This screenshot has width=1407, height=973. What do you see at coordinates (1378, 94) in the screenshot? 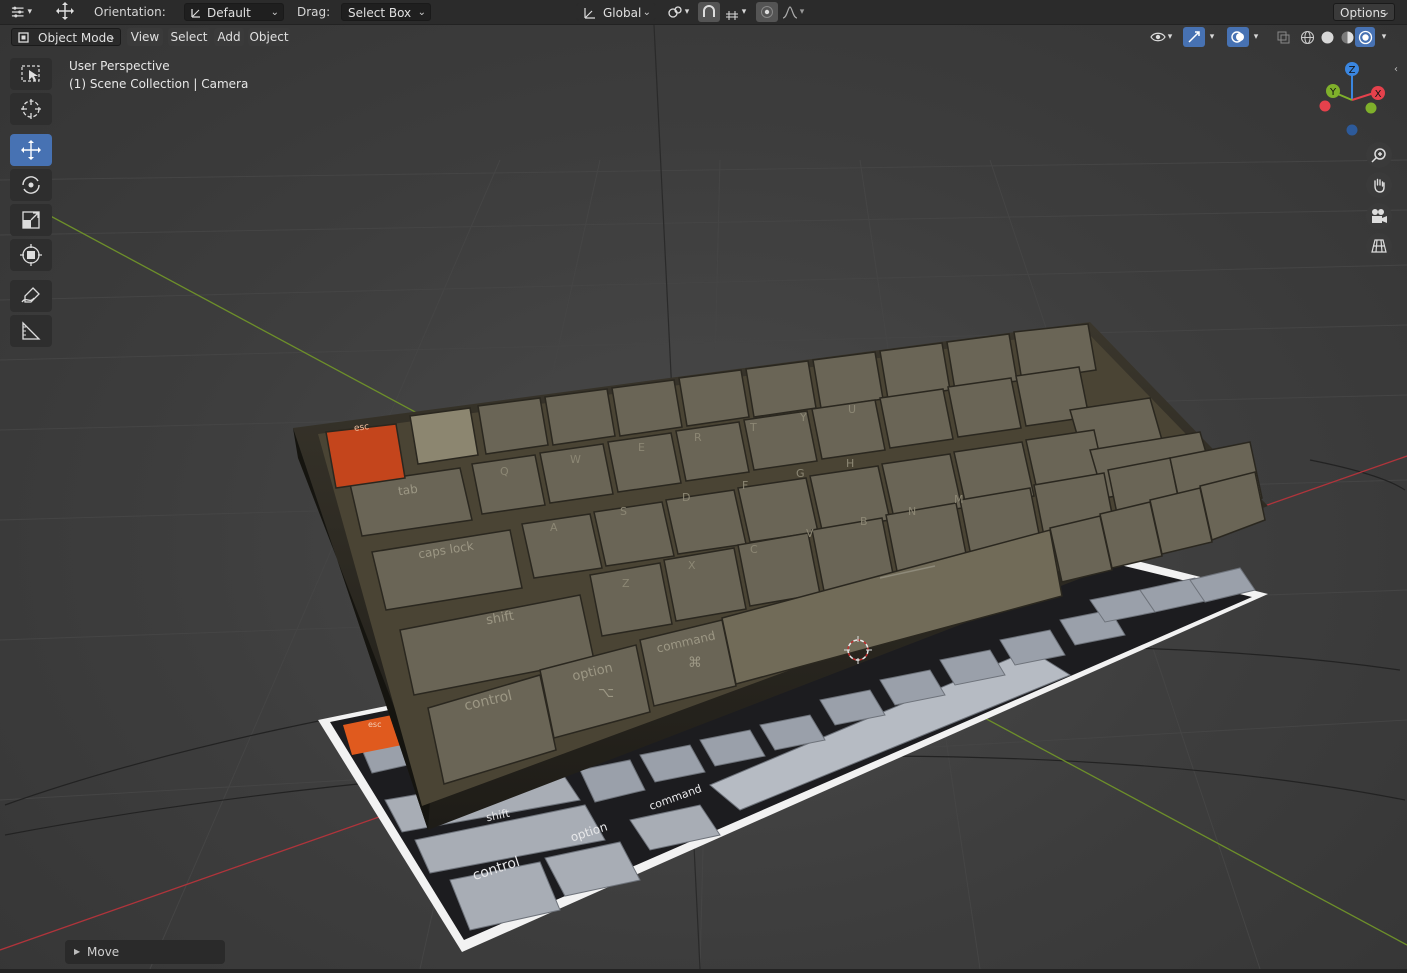
I see `gizmo-x-label: X` at bounding box center [1378, 94].